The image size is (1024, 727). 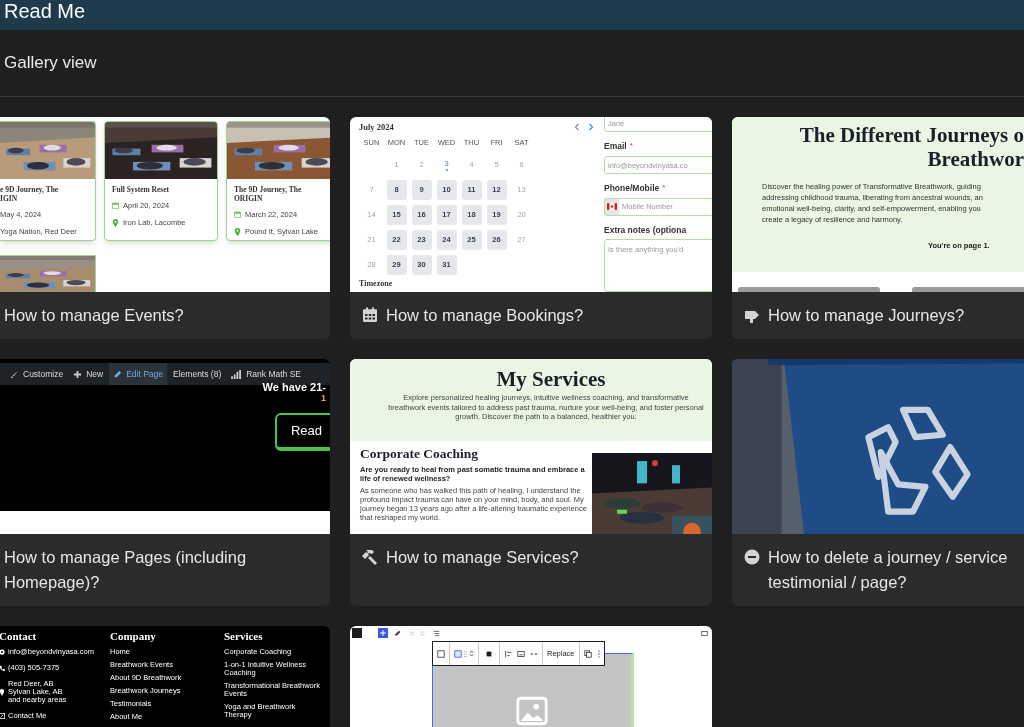 I want to click on banner-accent: 1, so click(x=323, y=398).